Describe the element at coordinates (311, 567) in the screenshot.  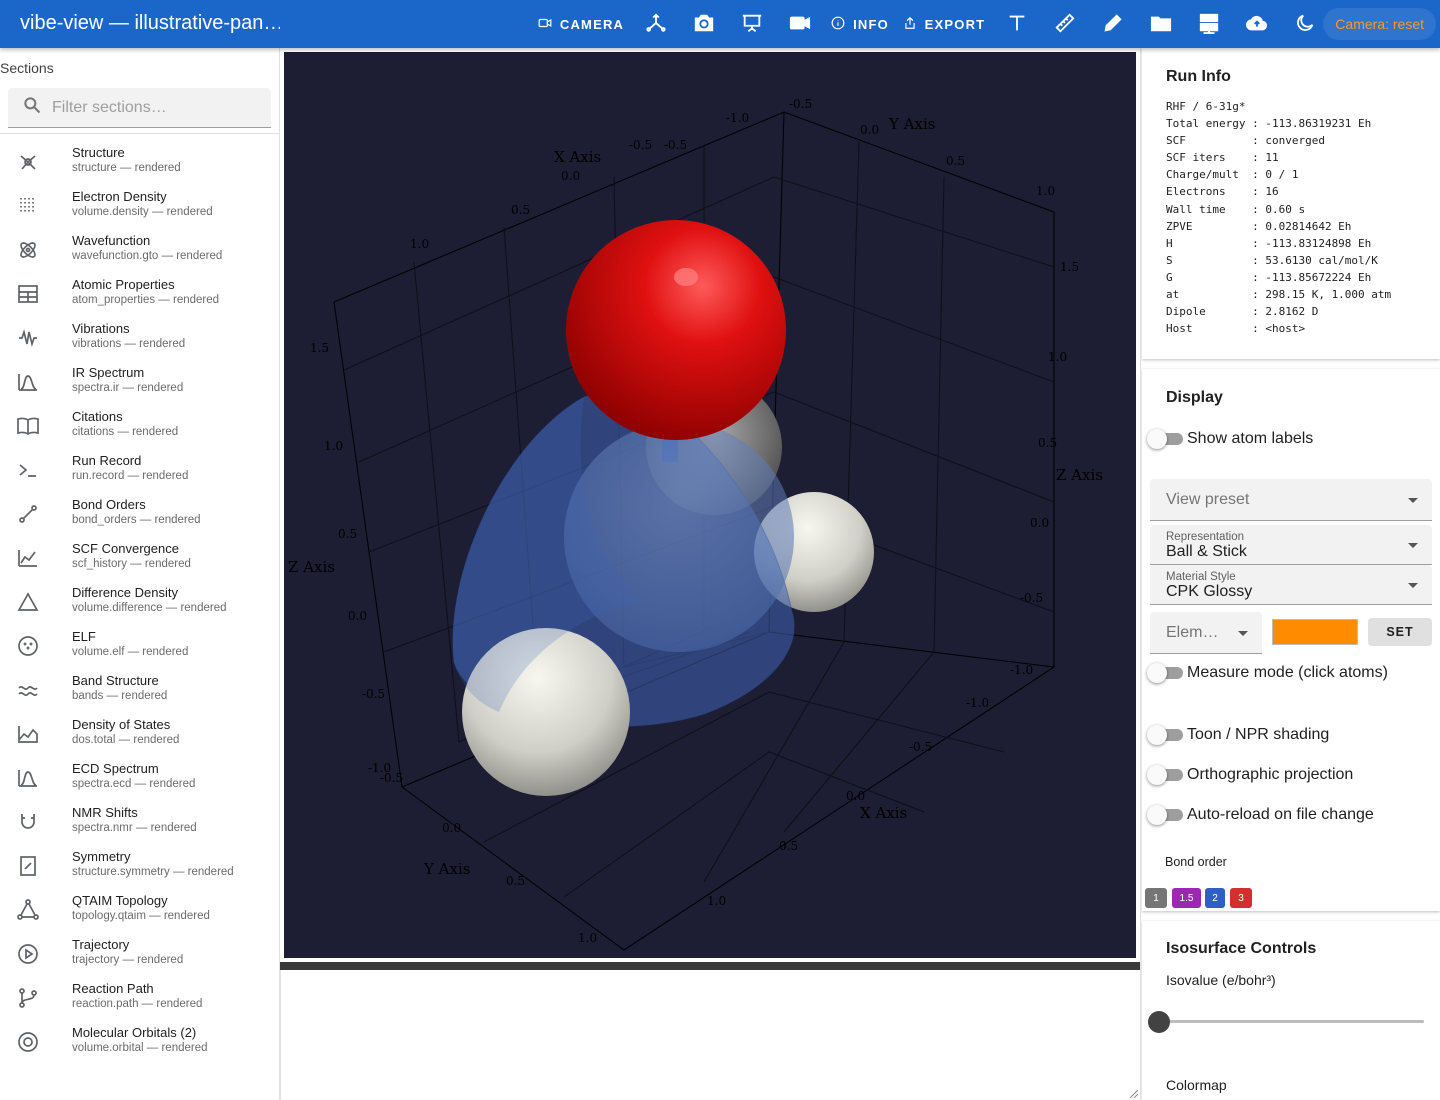
I see `z-axis-title-left: Z Axis` at that location.